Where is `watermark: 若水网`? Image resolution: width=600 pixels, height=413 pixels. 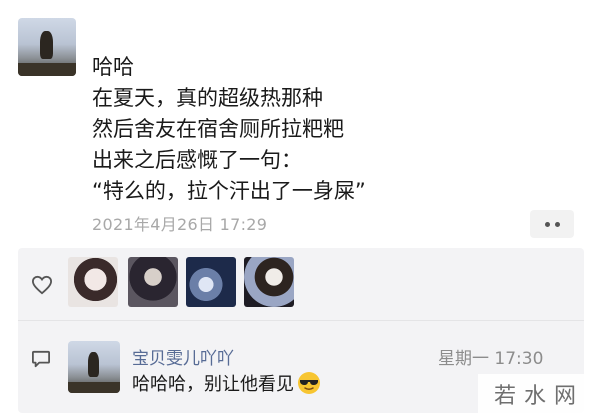 watermark: 若水网 is located at coordinates (539, 393).